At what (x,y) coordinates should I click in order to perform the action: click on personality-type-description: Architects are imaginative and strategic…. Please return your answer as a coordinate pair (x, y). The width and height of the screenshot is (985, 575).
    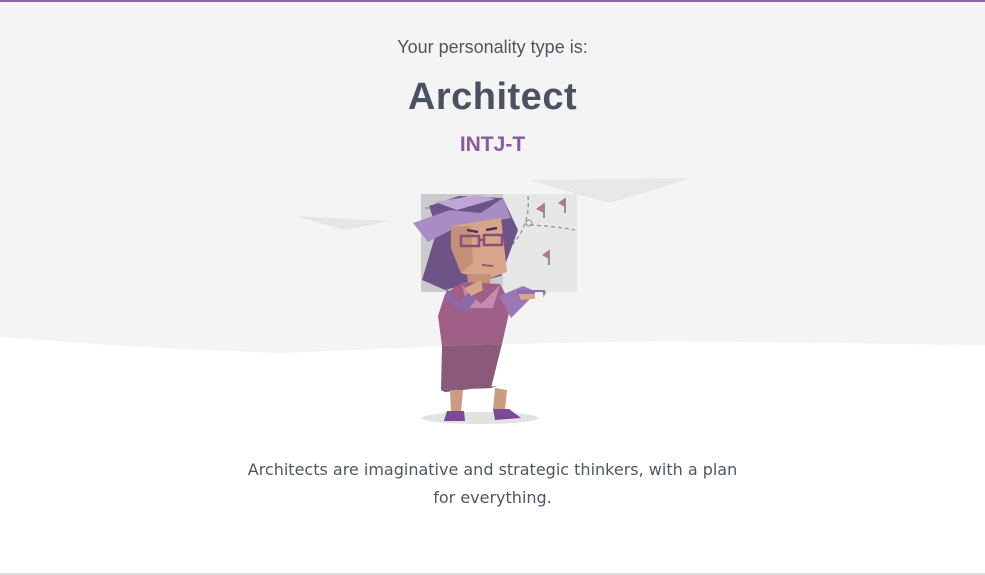
    Looking at the image, I should click on (492, 483).